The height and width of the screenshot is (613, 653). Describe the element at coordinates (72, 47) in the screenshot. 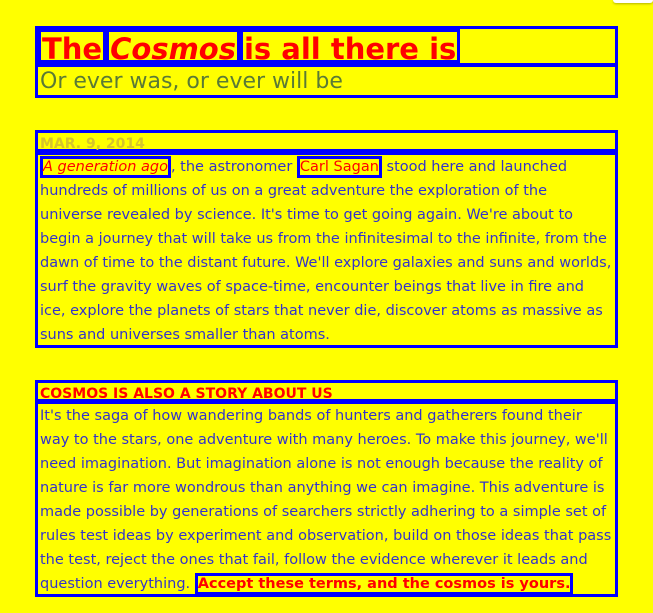

I see `title-part-the: The` at that location.